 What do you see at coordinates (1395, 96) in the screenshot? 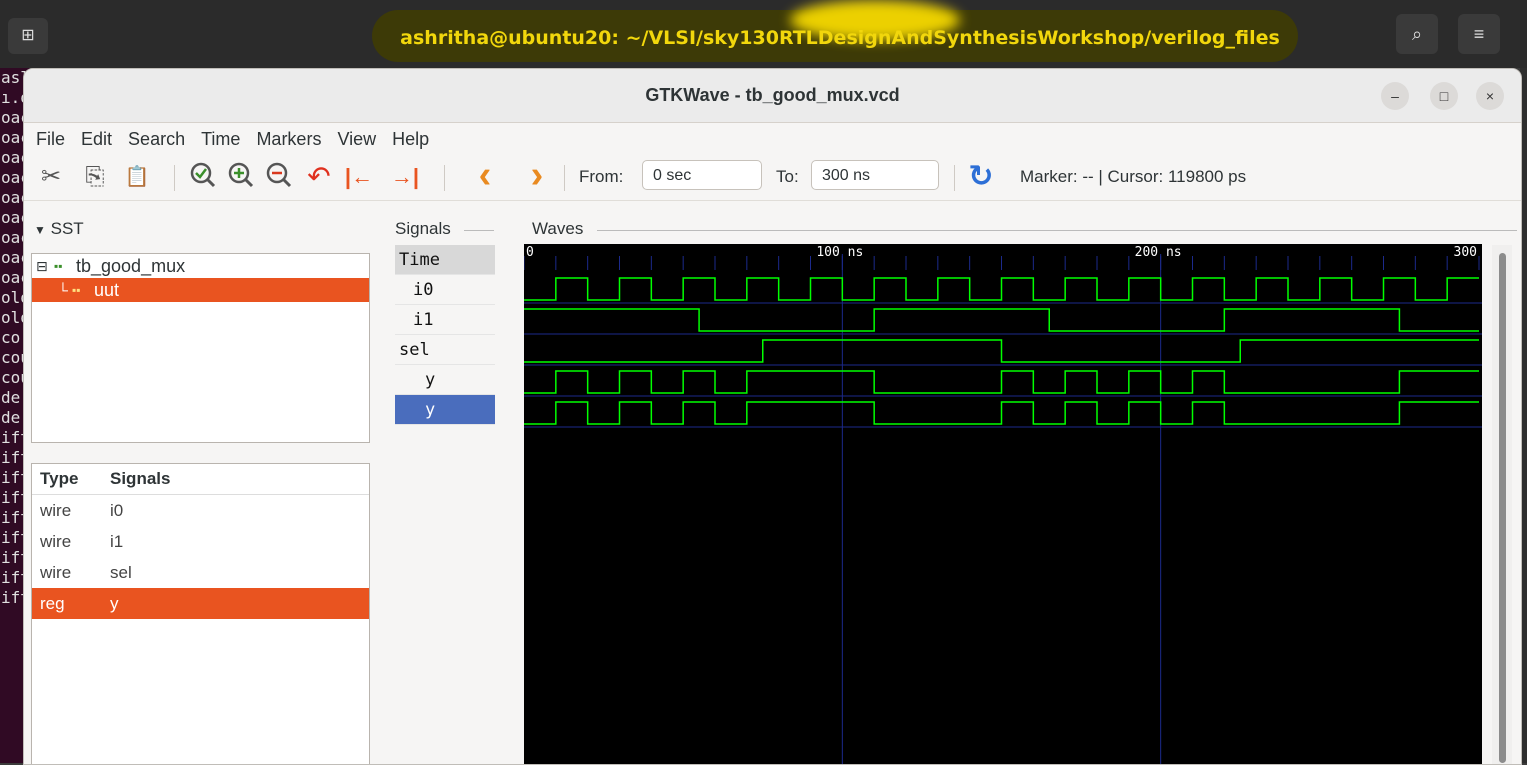
I see `minimize-icon: –` at bounding box center [1395, 96].